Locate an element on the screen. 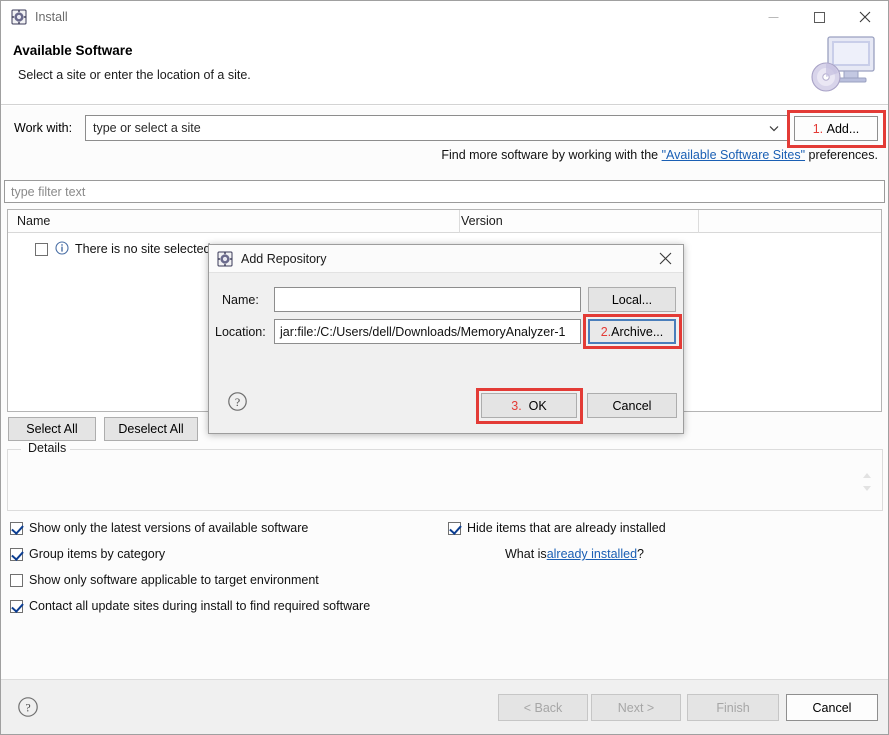 This screenshot has height=735, width=889. window-title: Install is located at coordinates (51, 17).